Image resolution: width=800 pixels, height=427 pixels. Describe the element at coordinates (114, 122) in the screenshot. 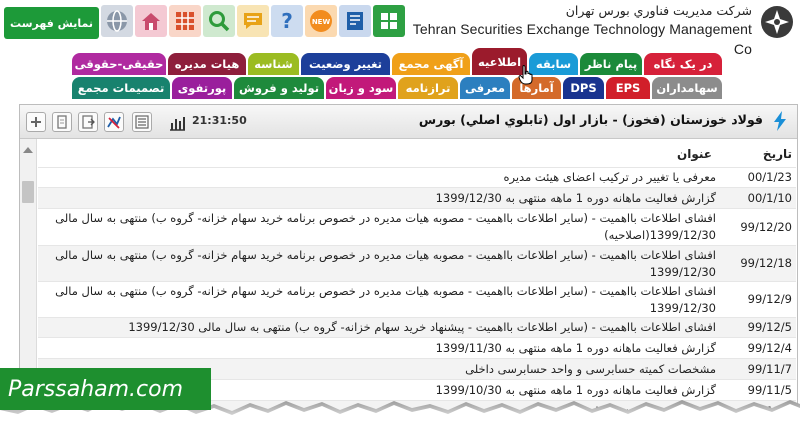

I see `chart-cross-icon` at that location.